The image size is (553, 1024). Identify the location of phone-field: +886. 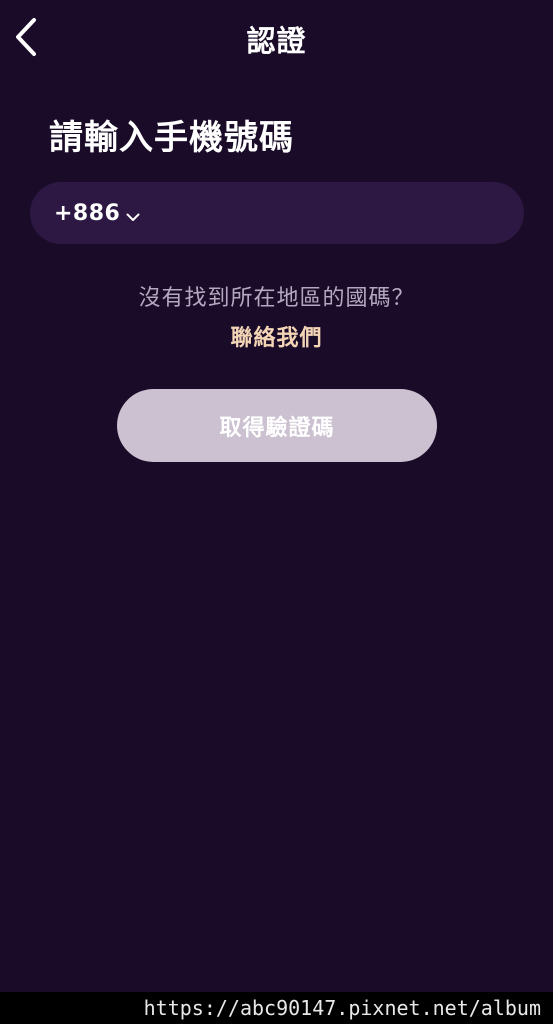
(277, 214).